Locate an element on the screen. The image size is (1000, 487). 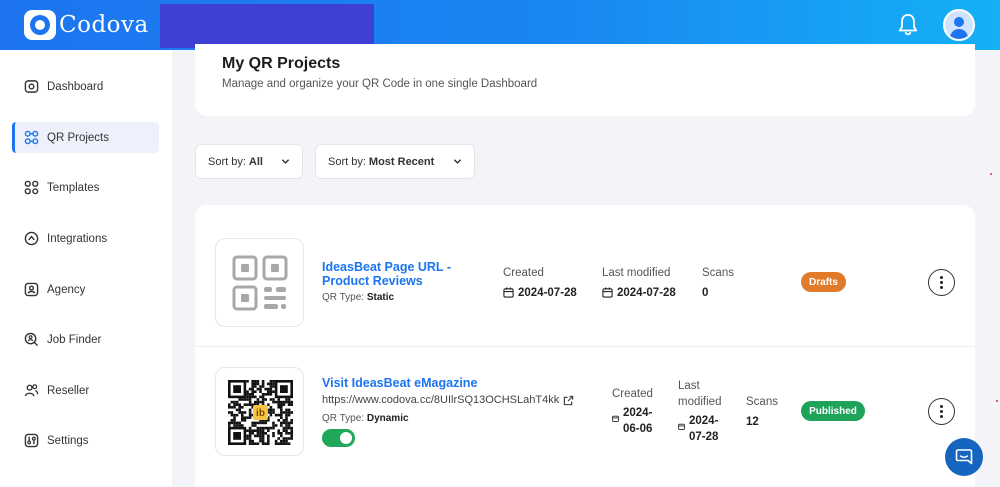
sidebar-item-settings: Settings is located at coordinates (85, 440).